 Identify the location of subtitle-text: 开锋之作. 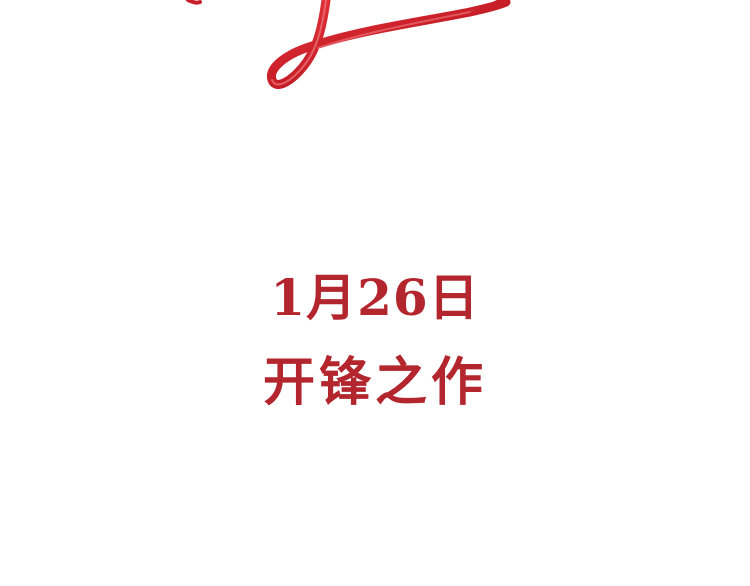
(374, 382).